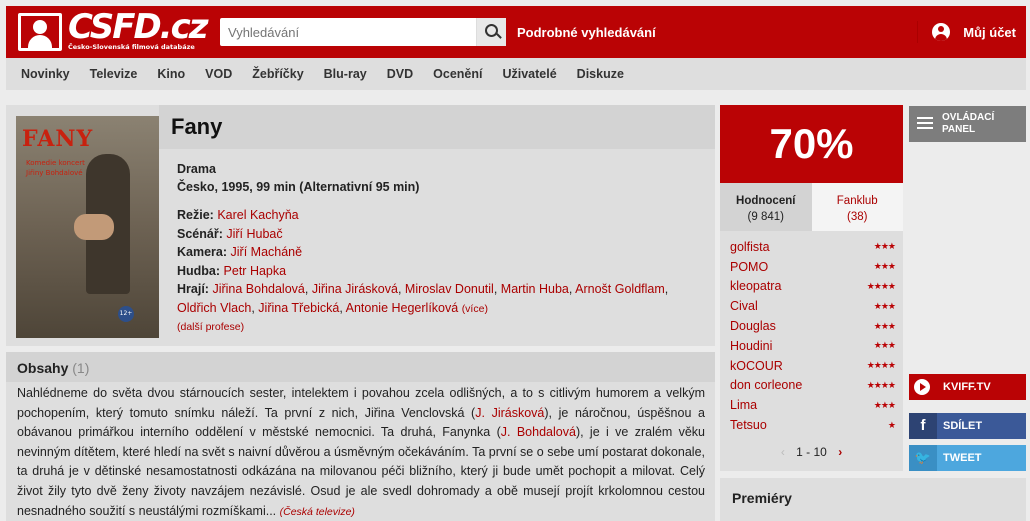  What do you see at coordinates (345, 74) in the screenshot?
I see `nav-item-bluray: Blu-ray` at bounding box center [345, 74].